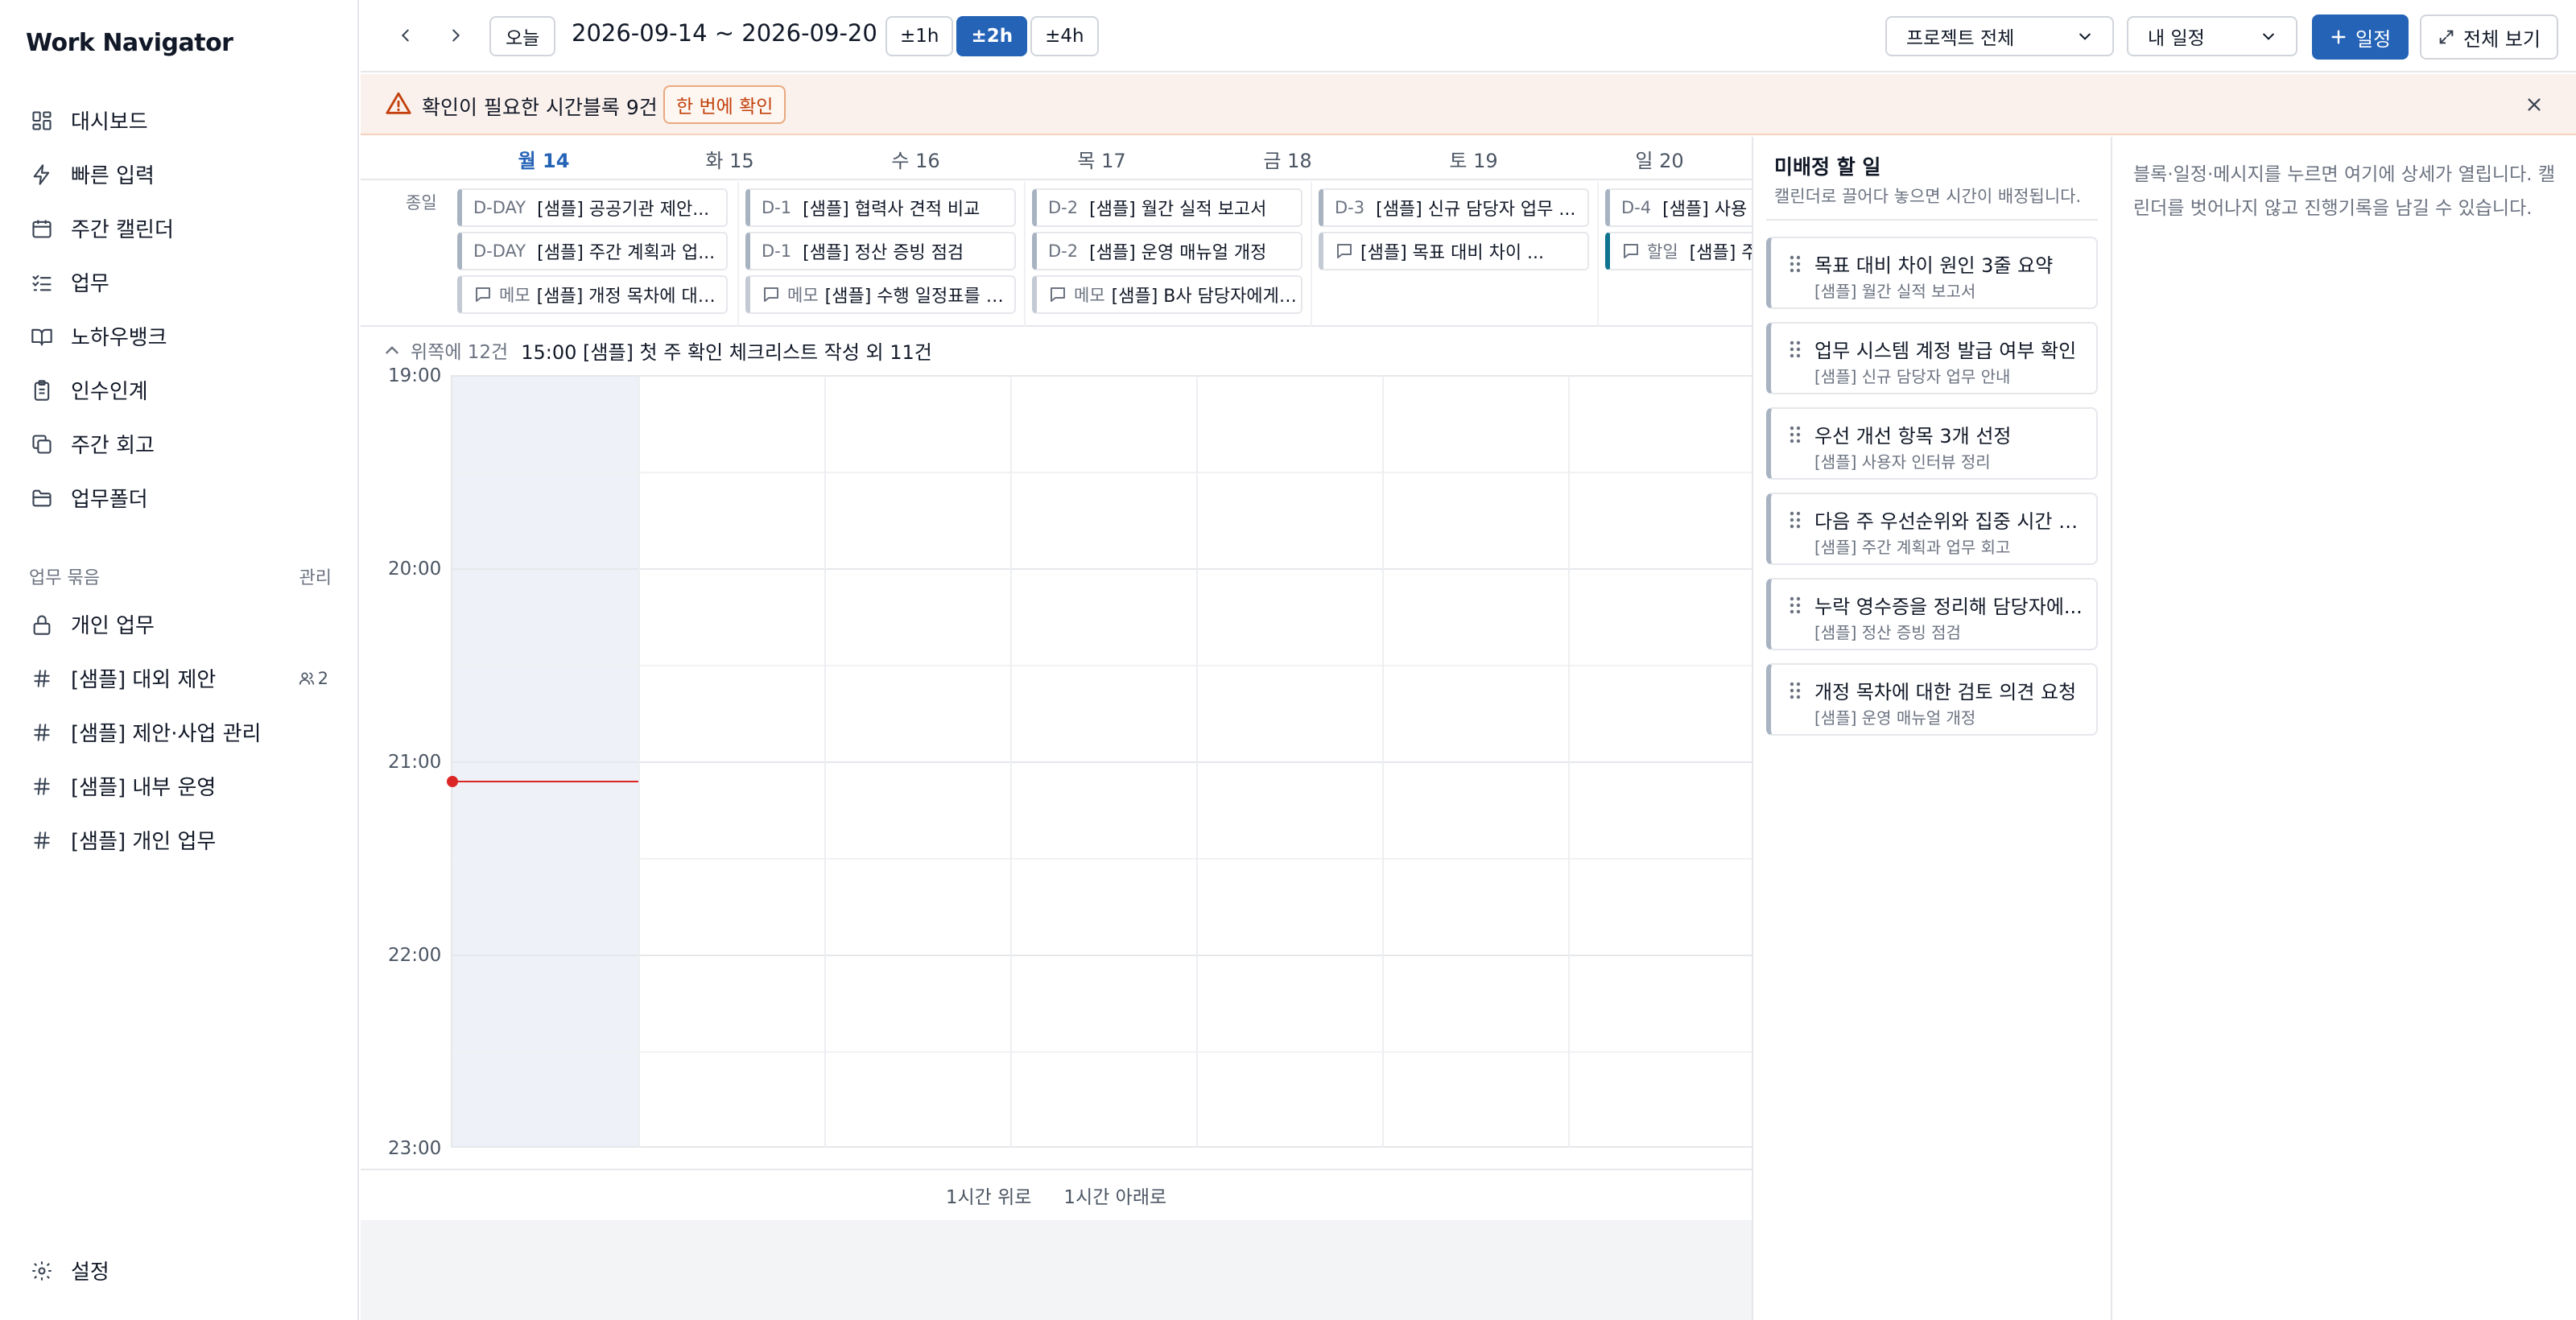 This screenshot has height=1320, width=2576. I want to click on day-header-sat: 토 19, so click(1474, 159).